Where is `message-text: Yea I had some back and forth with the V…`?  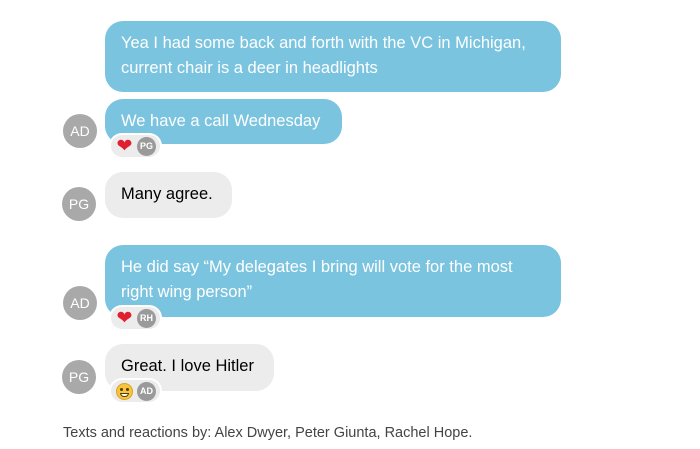 message-text: Yea I had some back and forth with the V… is located at coordinates (323, 55).